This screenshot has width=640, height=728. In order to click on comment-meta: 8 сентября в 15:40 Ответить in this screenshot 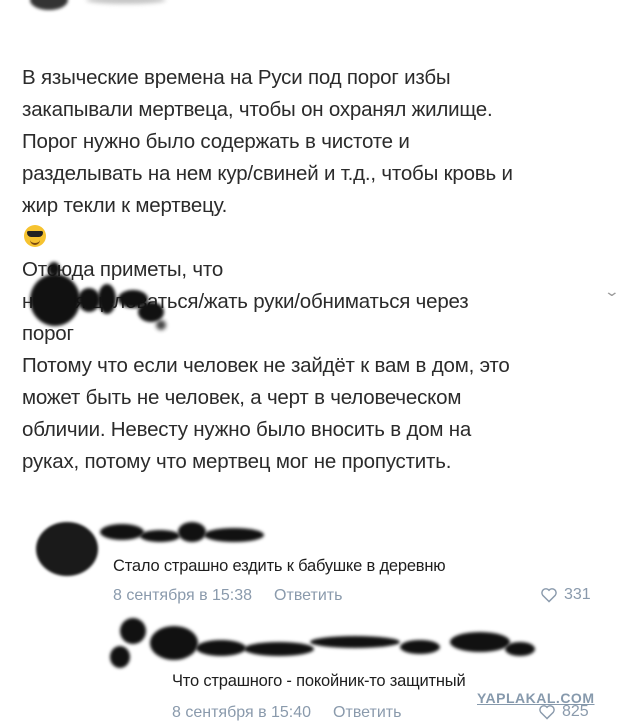, I will do `click(286, 713)`.